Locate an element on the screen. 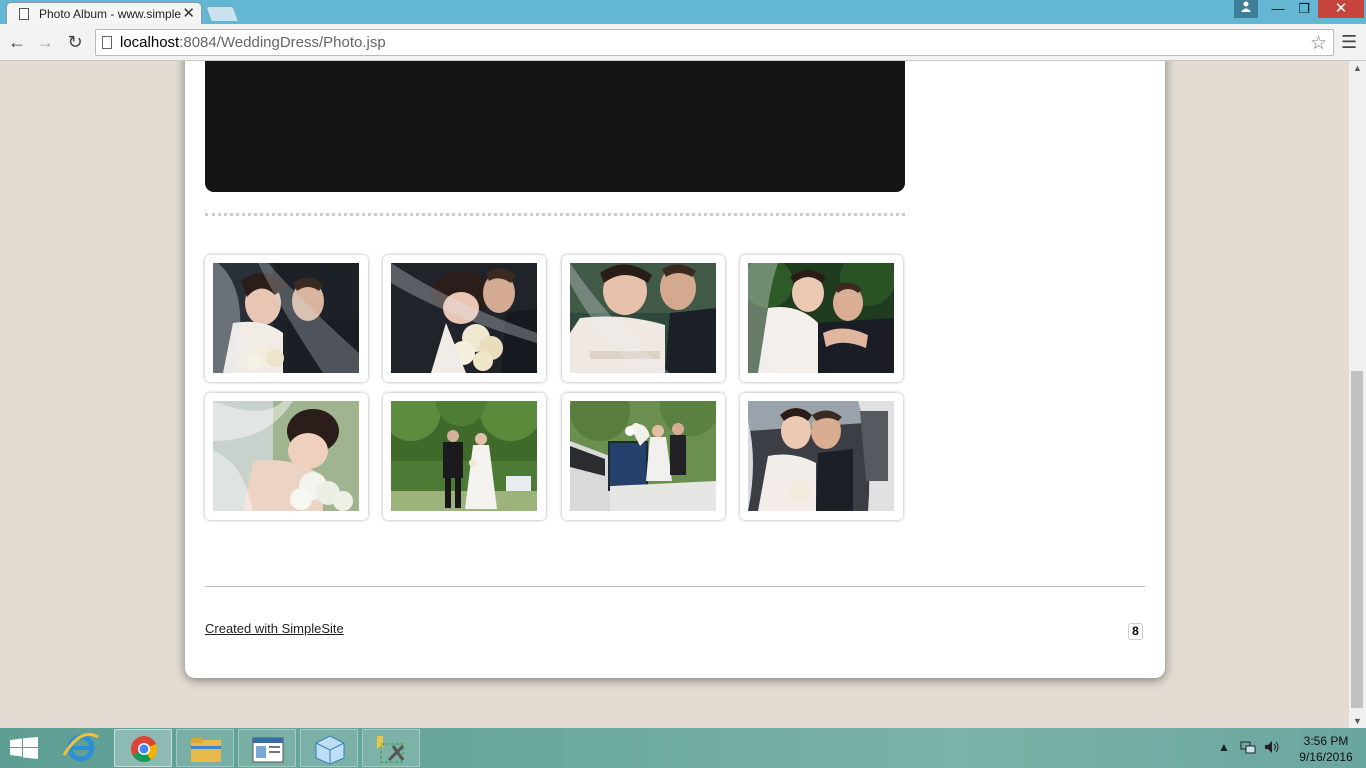  file-explorer-icon is located at coordinates (205, 748).